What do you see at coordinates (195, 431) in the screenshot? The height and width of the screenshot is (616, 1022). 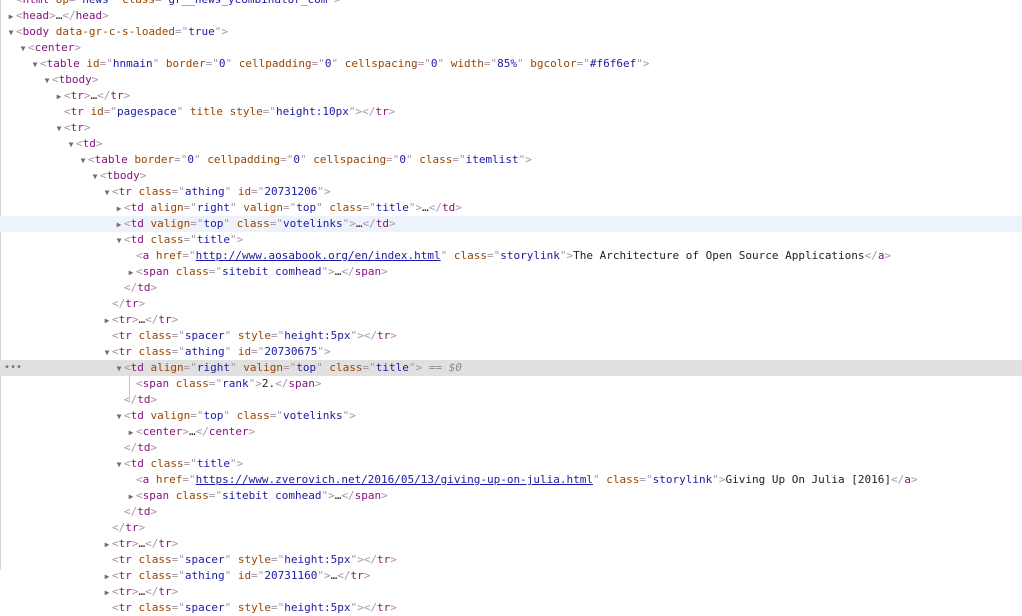 I see `dom-node-markup: <center>…</center>` at bounding box center [195, 431].